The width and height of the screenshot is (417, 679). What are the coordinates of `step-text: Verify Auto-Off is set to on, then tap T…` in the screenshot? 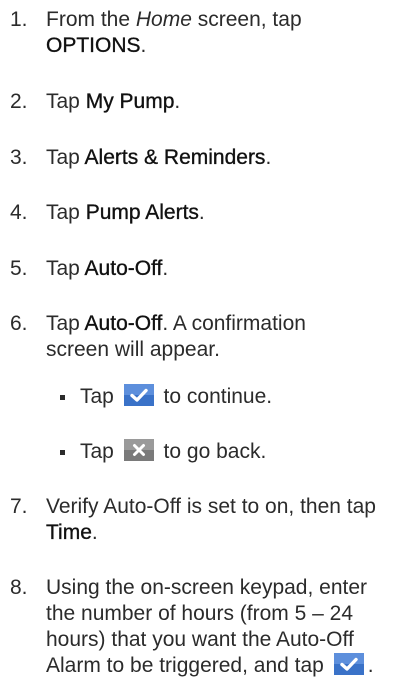 It's located at (211, 519).